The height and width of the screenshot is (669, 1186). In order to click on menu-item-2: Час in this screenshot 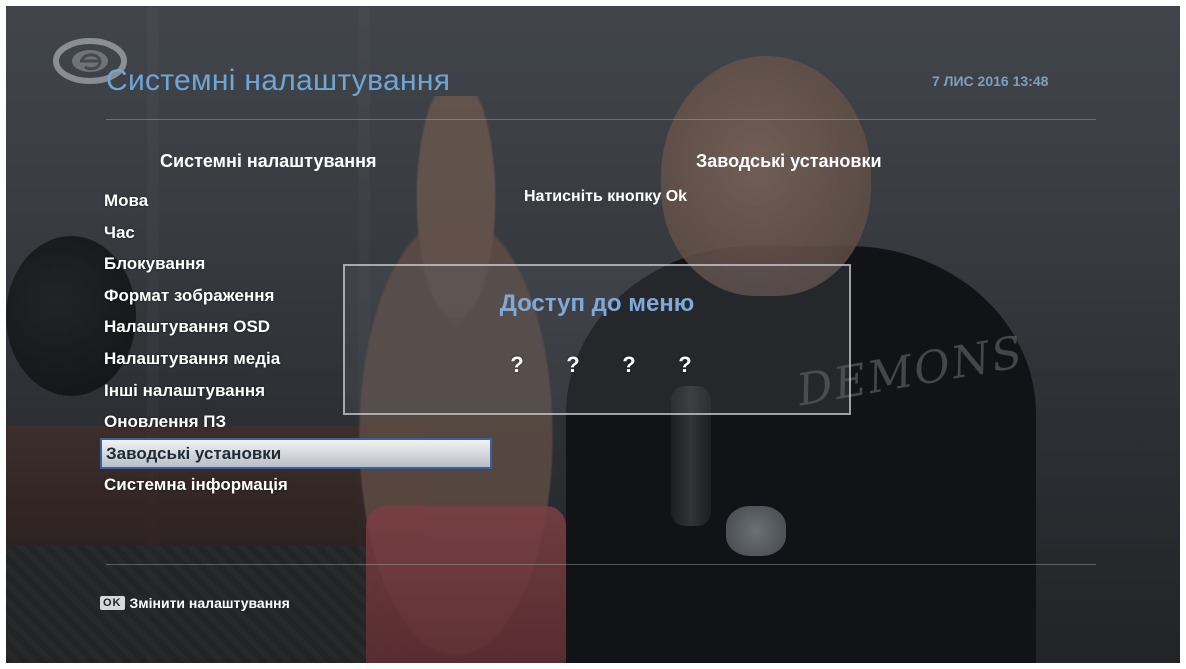, I will do `click(296, 233)`.